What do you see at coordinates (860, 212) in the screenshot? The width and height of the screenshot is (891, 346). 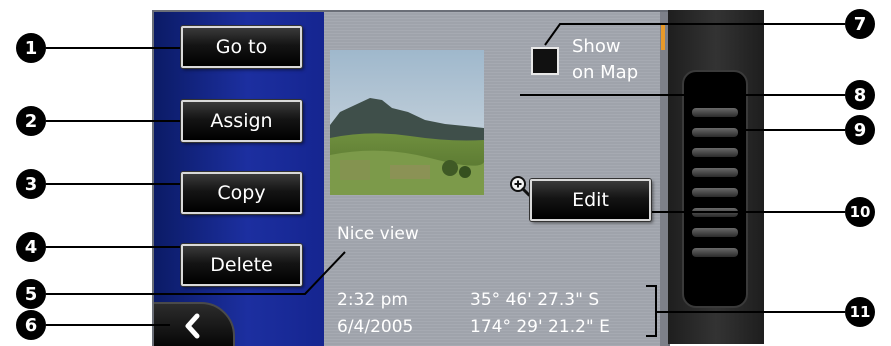 I see `callout-10: 10` at bounding box center [860, 212].